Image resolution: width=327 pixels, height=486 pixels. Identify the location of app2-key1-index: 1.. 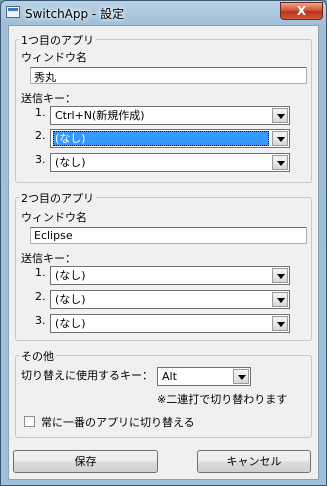
(40, 272).